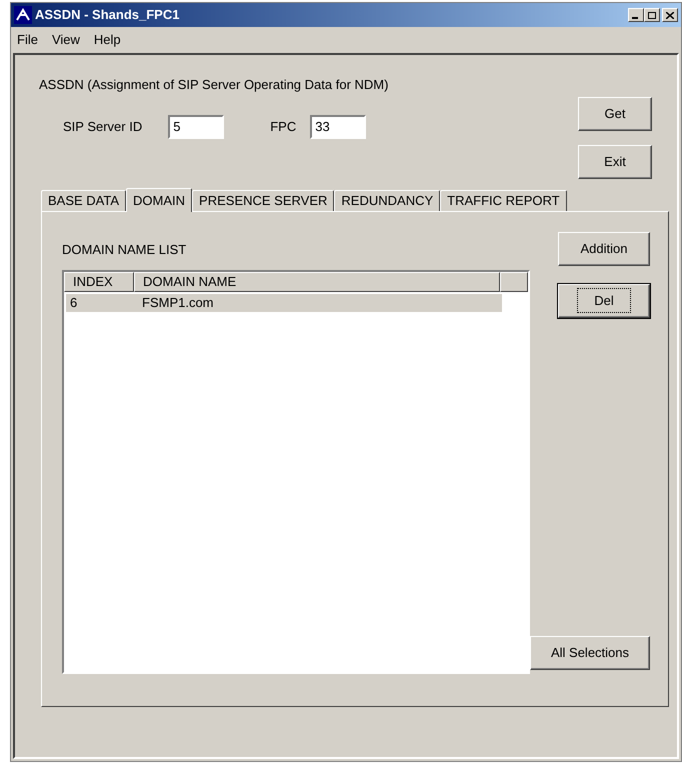 Image resolution: width=682 pixels, height=771 pixels. What do you see at coordinates (636, 15) in the screenshot?
I see `minimize-button` at bounding box center [636, 15].